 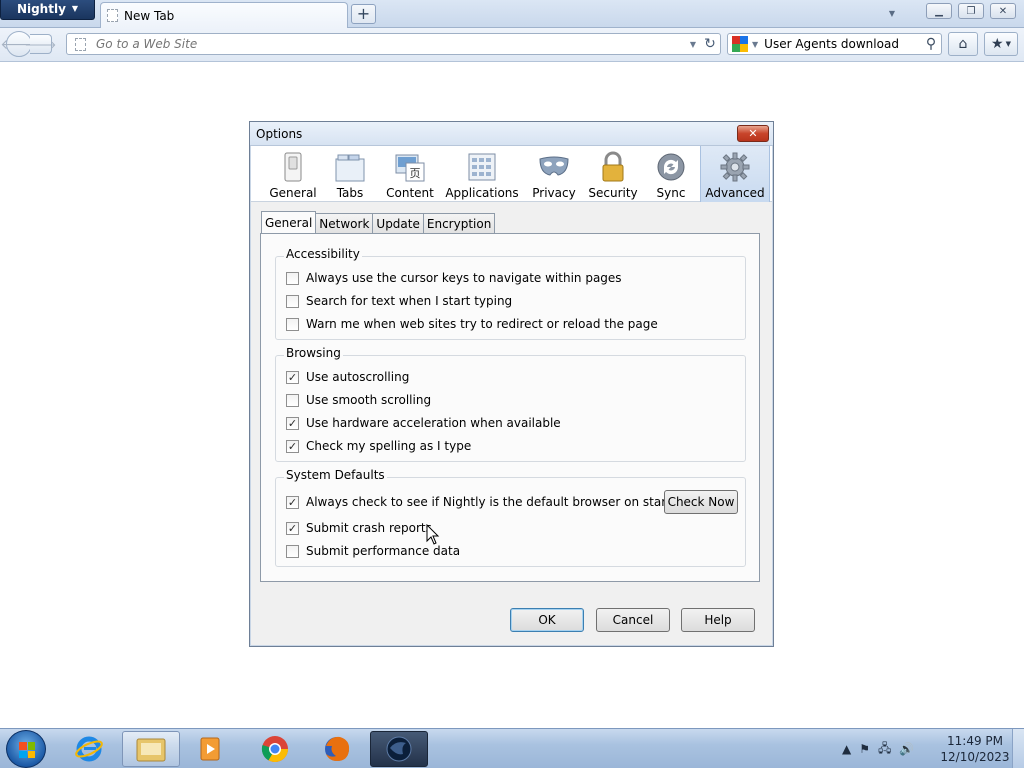 I want to click on spell-check-option: ✓ Check my spelling as I type, so click(x=378, y=446).